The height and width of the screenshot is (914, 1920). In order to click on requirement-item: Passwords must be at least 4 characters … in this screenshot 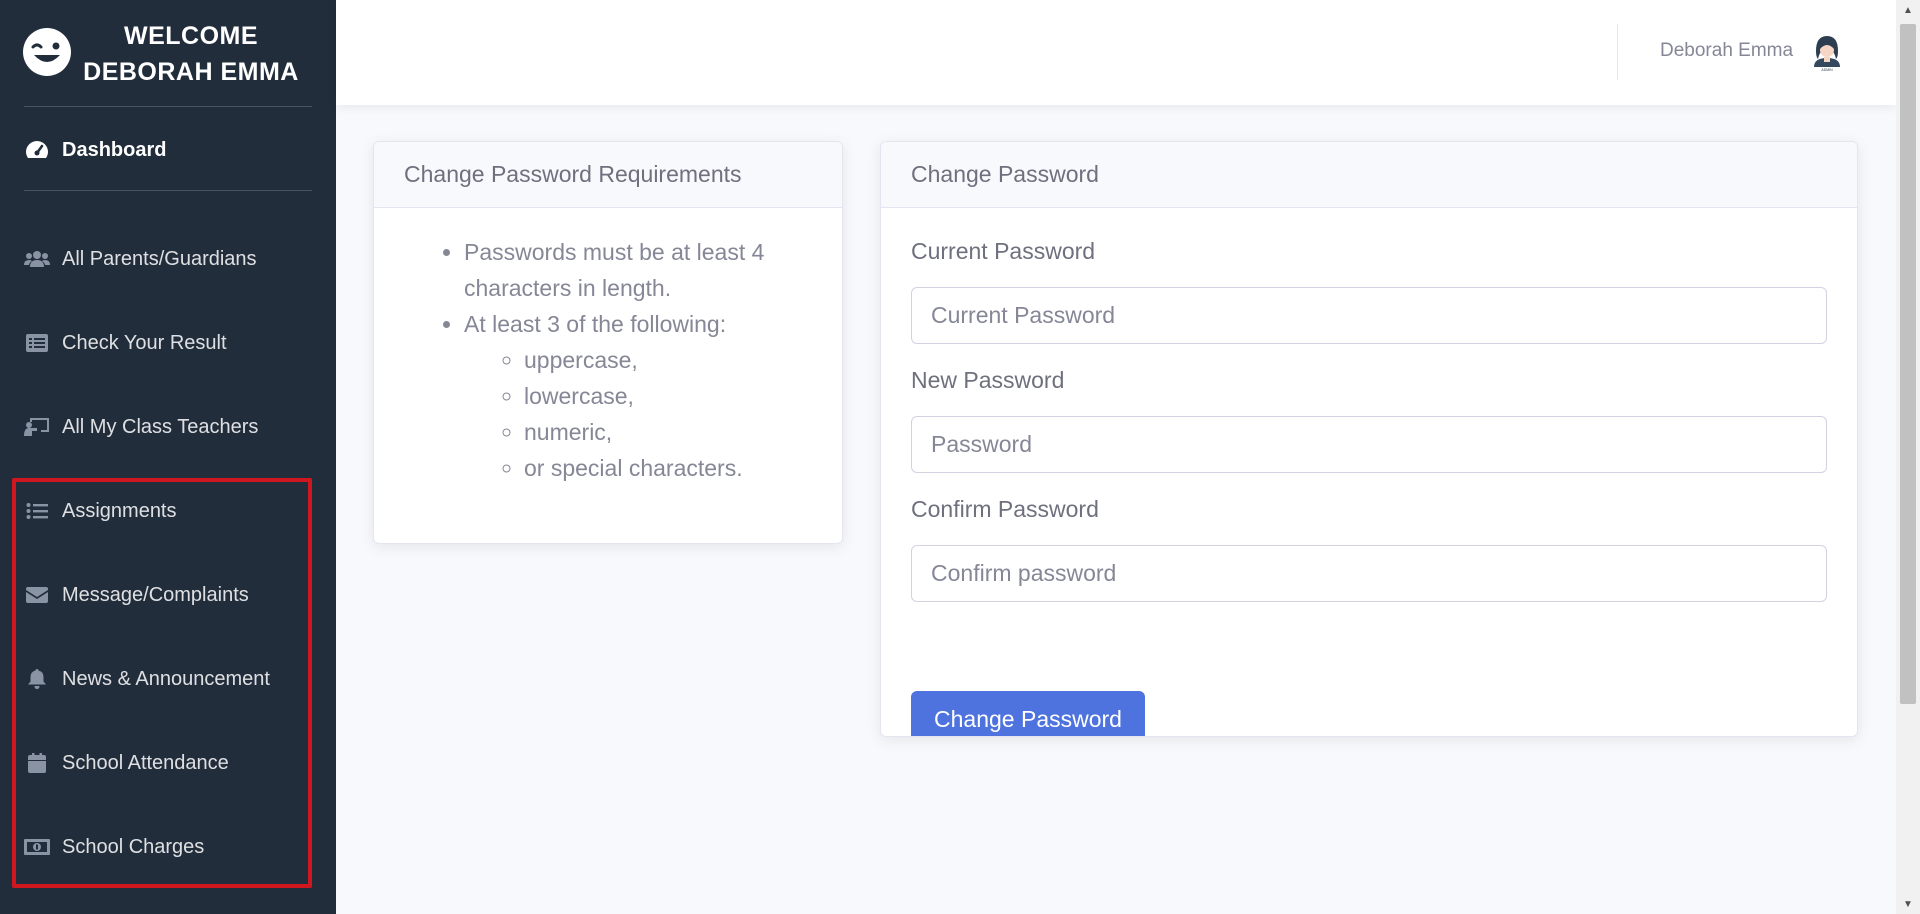, I will do `click(643, 270)`.